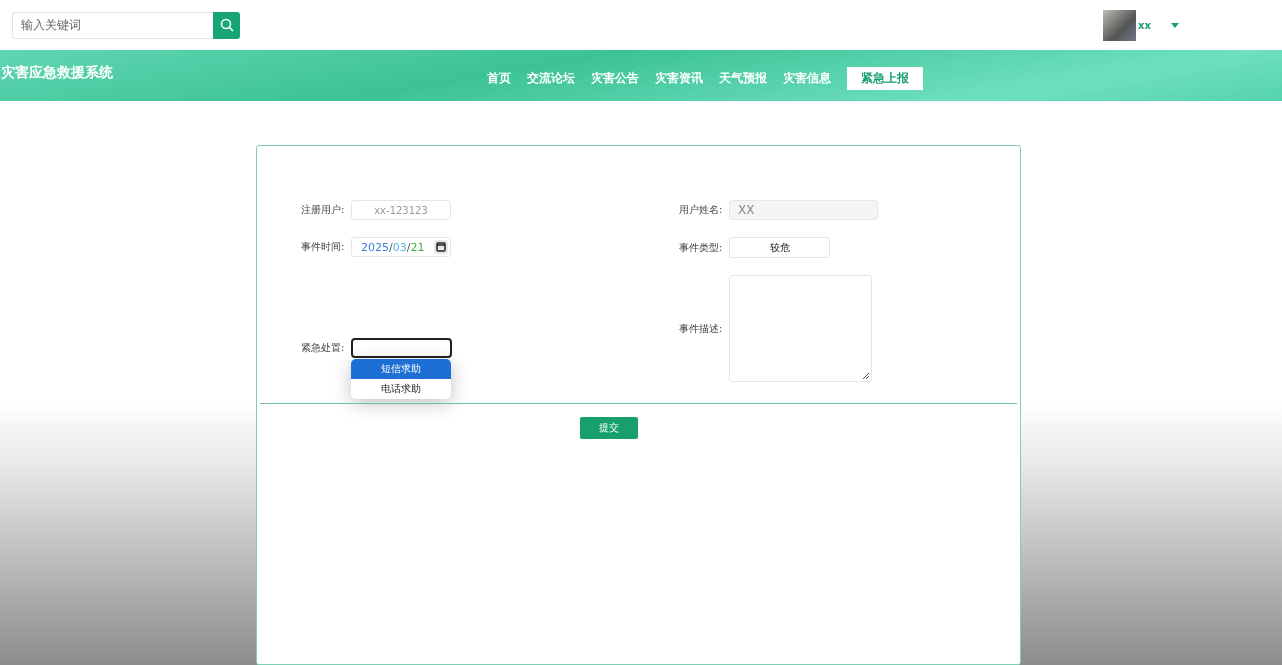 Image resolution: width=1282 pixels, height=665 pixels. I want to click on calendar-icon, so click(441, 247).